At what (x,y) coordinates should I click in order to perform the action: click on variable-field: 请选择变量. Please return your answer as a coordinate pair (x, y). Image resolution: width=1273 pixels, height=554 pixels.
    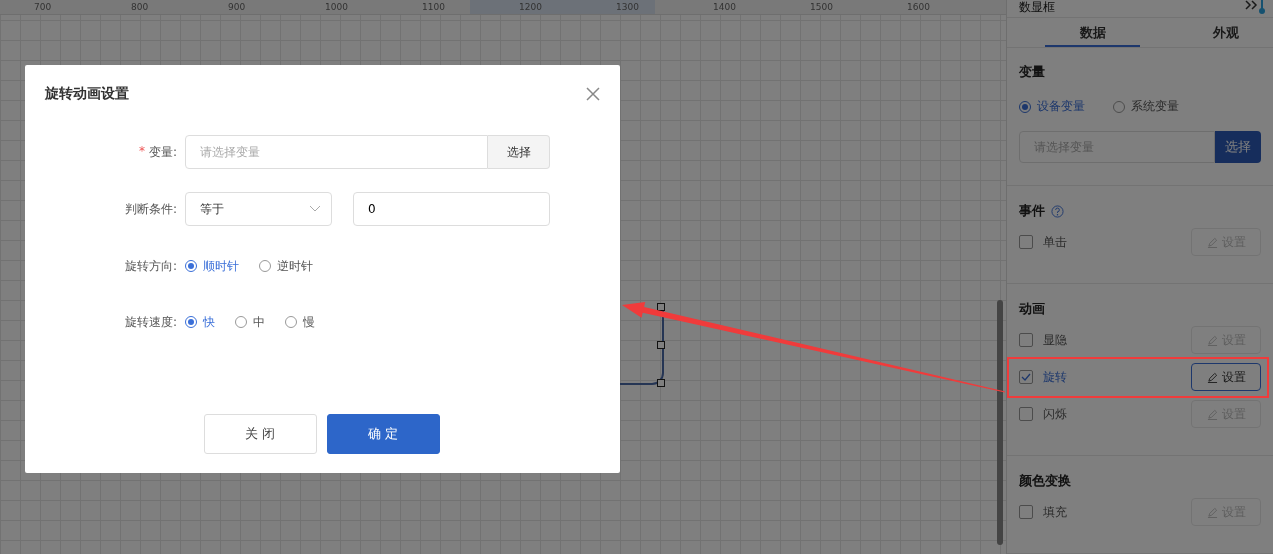
    Looking at the image, I should click on (336, 152).